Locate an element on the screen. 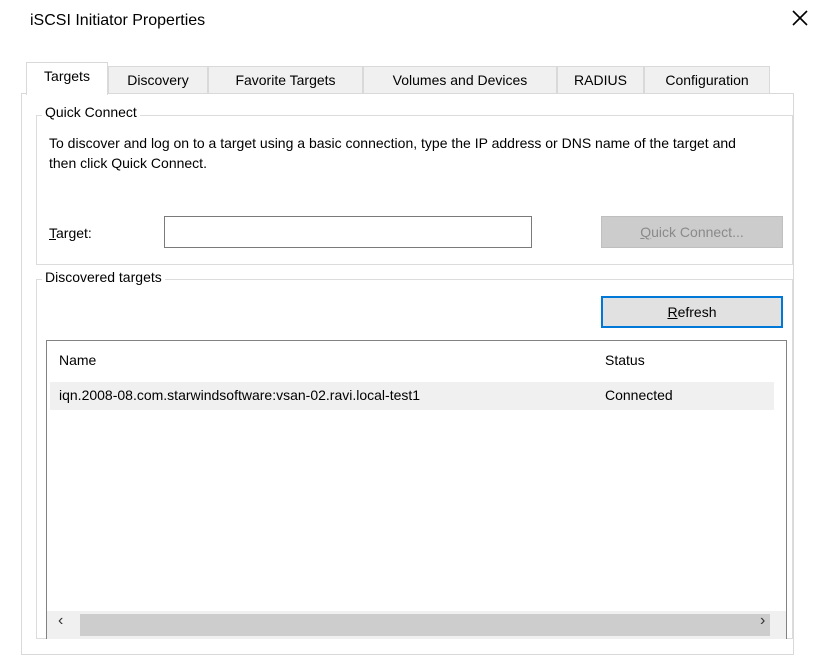 Image resolution: width=823 pixels, height=655 pixels. tab-radius: RADIUS is located at coordinates (600, 80).